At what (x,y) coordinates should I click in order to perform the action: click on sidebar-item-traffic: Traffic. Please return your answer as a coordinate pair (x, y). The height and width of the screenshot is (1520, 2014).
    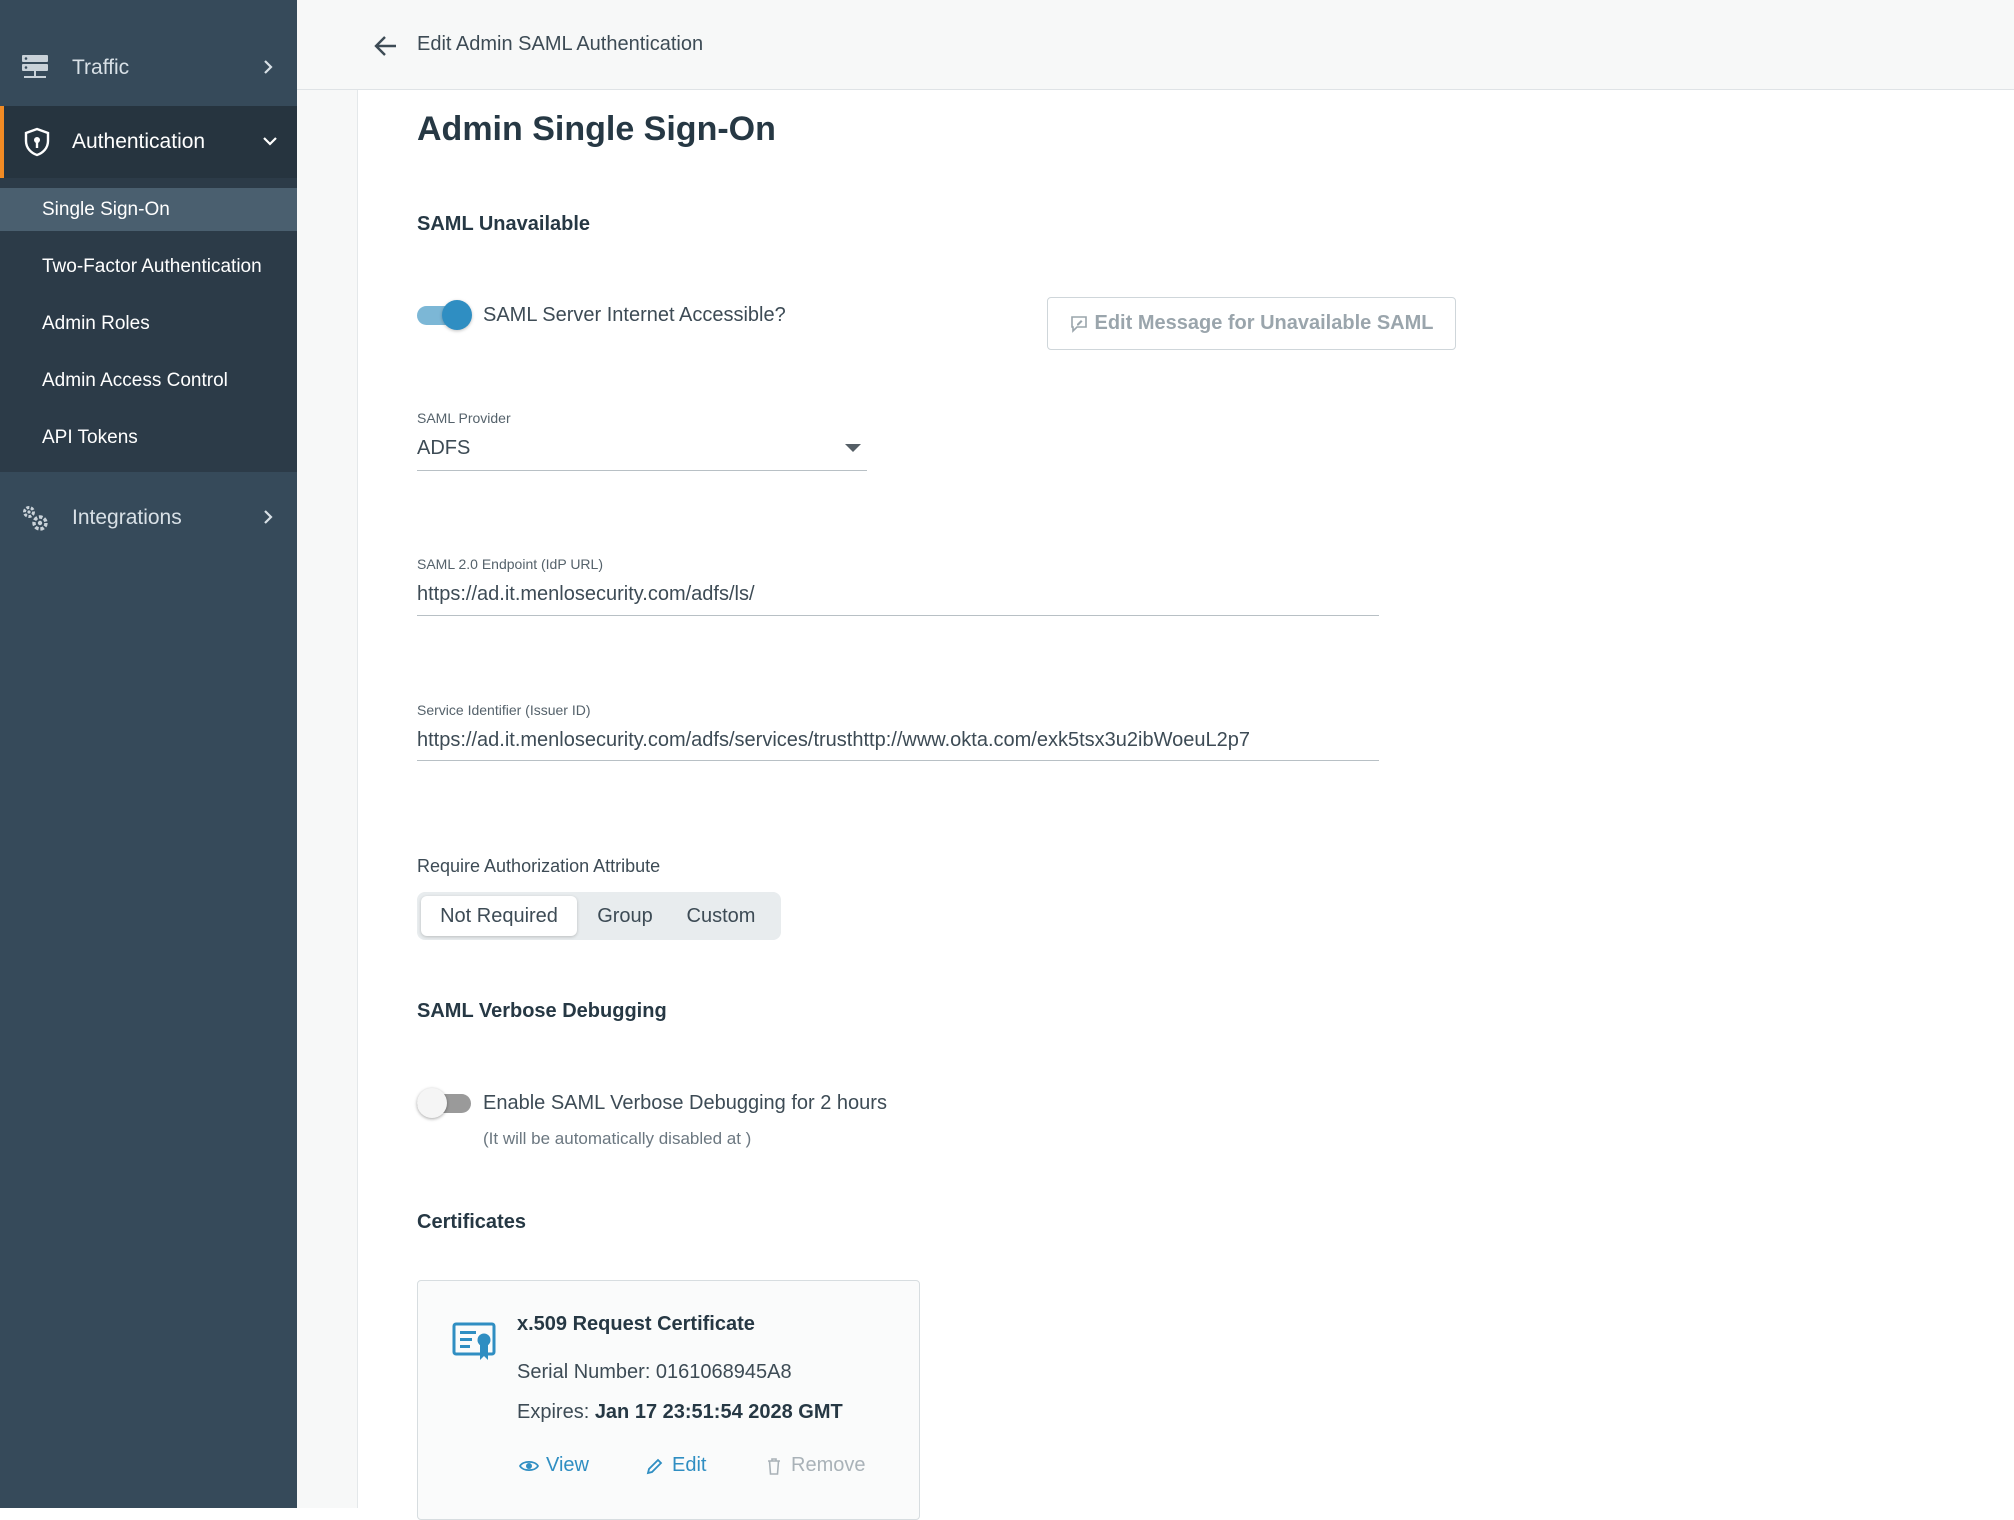
    Looking at the image, I should click on (148, 68).